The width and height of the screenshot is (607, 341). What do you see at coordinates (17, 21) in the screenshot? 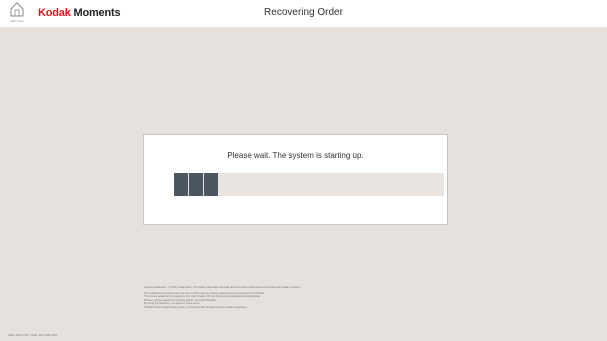
I see `start-over-label: Start Over` at bounding box center [17, 21].